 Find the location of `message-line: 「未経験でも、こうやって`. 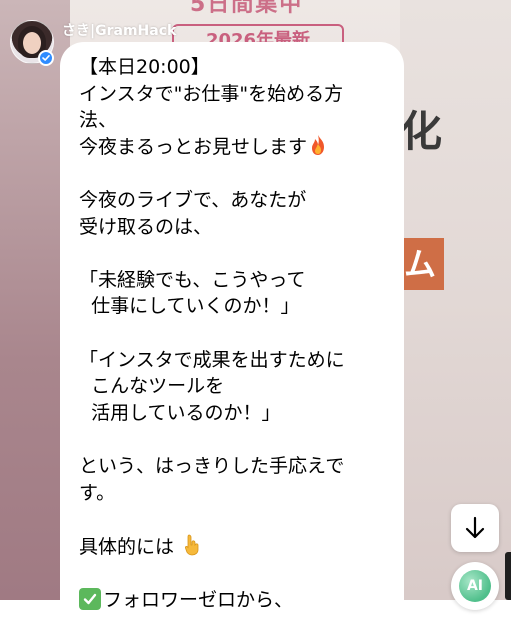

message-line: 「未経験でも、こうやって is located at coordinates (192, 279).